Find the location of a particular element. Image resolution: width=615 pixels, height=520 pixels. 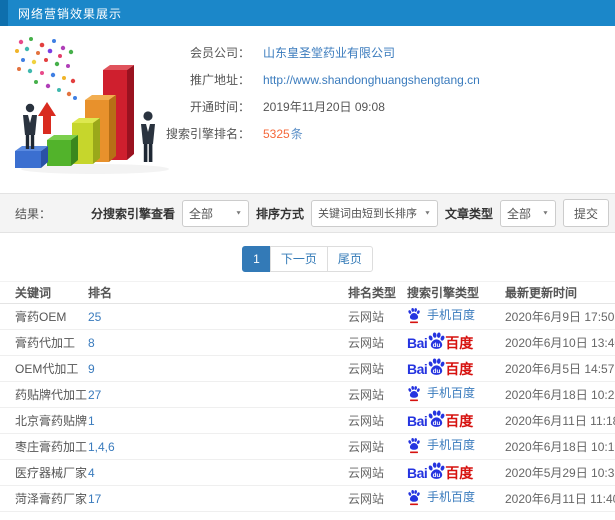

table-row: 医疗器械厂家 4 云网站 Bai du 百度 2020年5月29日 10:32 is located at coordinates (307, 472).